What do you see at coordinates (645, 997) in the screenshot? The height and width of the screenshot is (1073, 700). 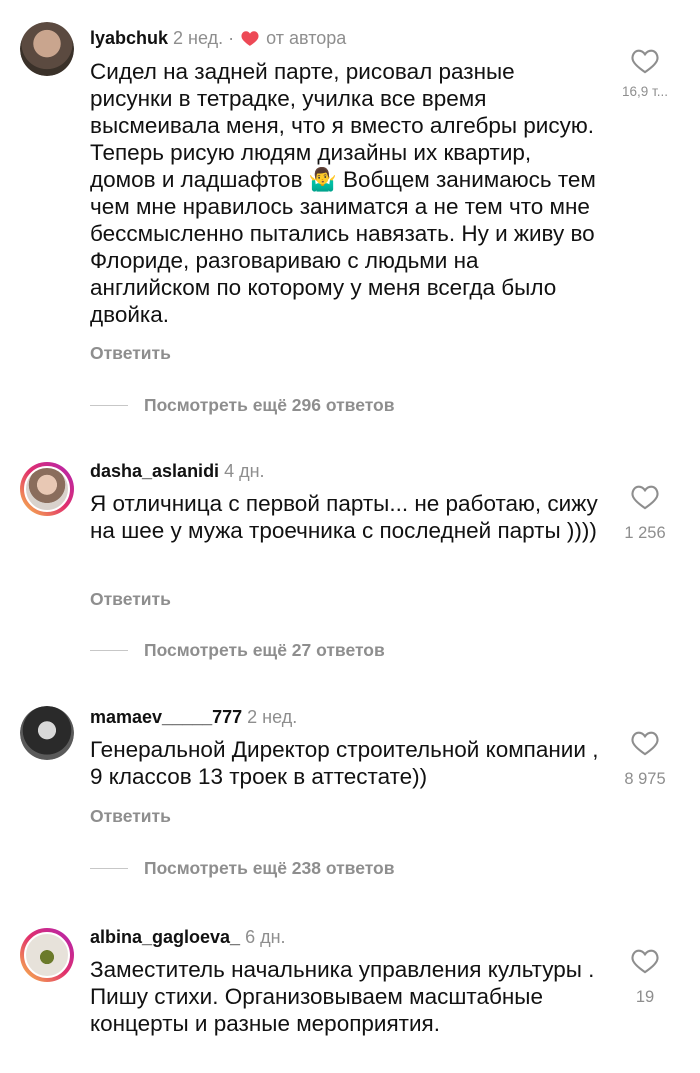 I see `like-count: 19` at bounding box center [645, 997].